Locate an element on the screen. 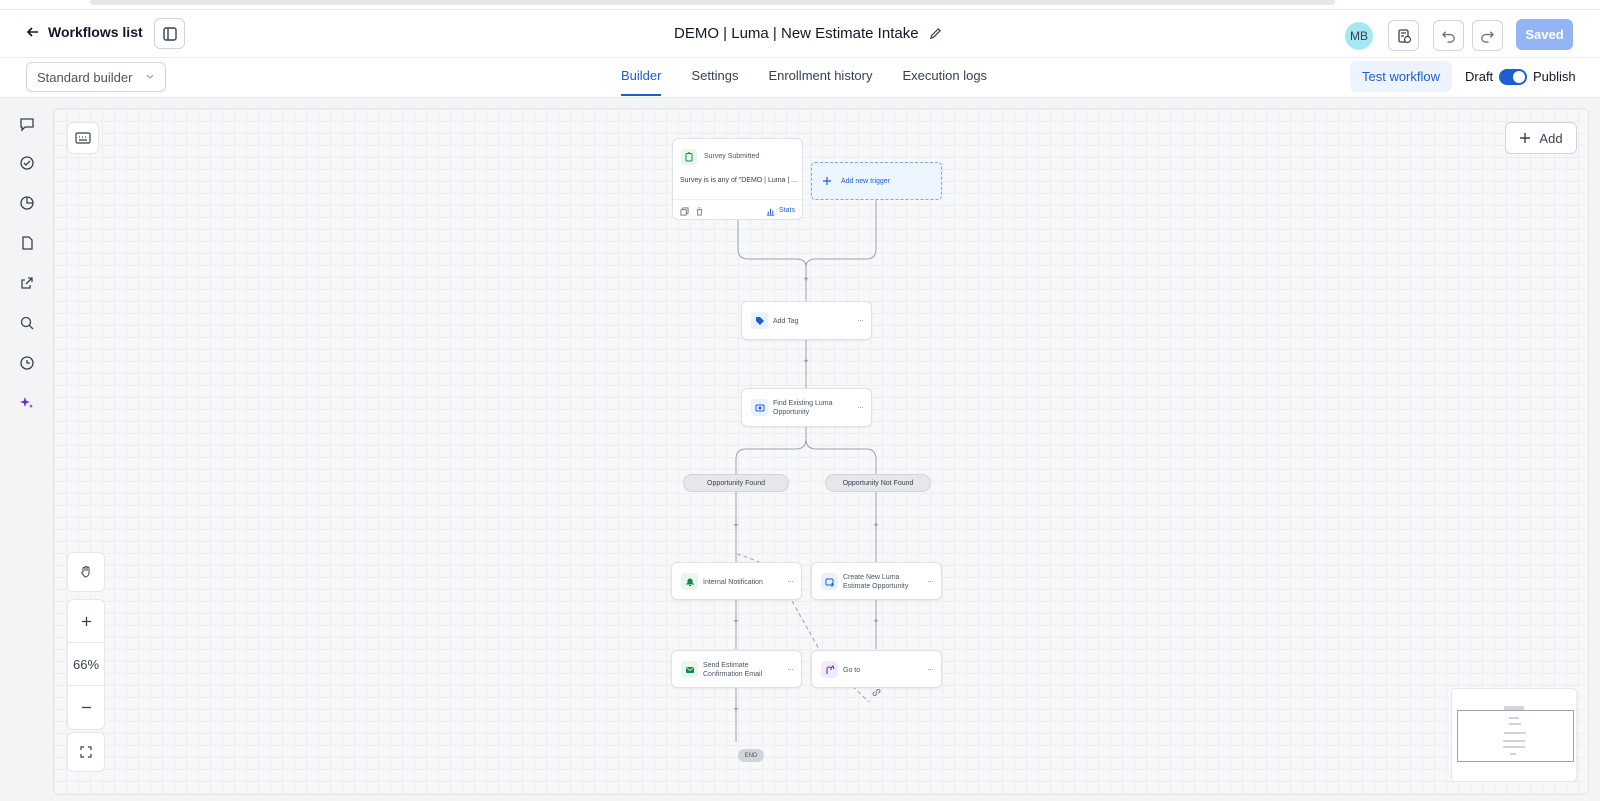 The height and width of the screenshot is (801, 1600). clipboard-icon is located at coordinates (689, 157).